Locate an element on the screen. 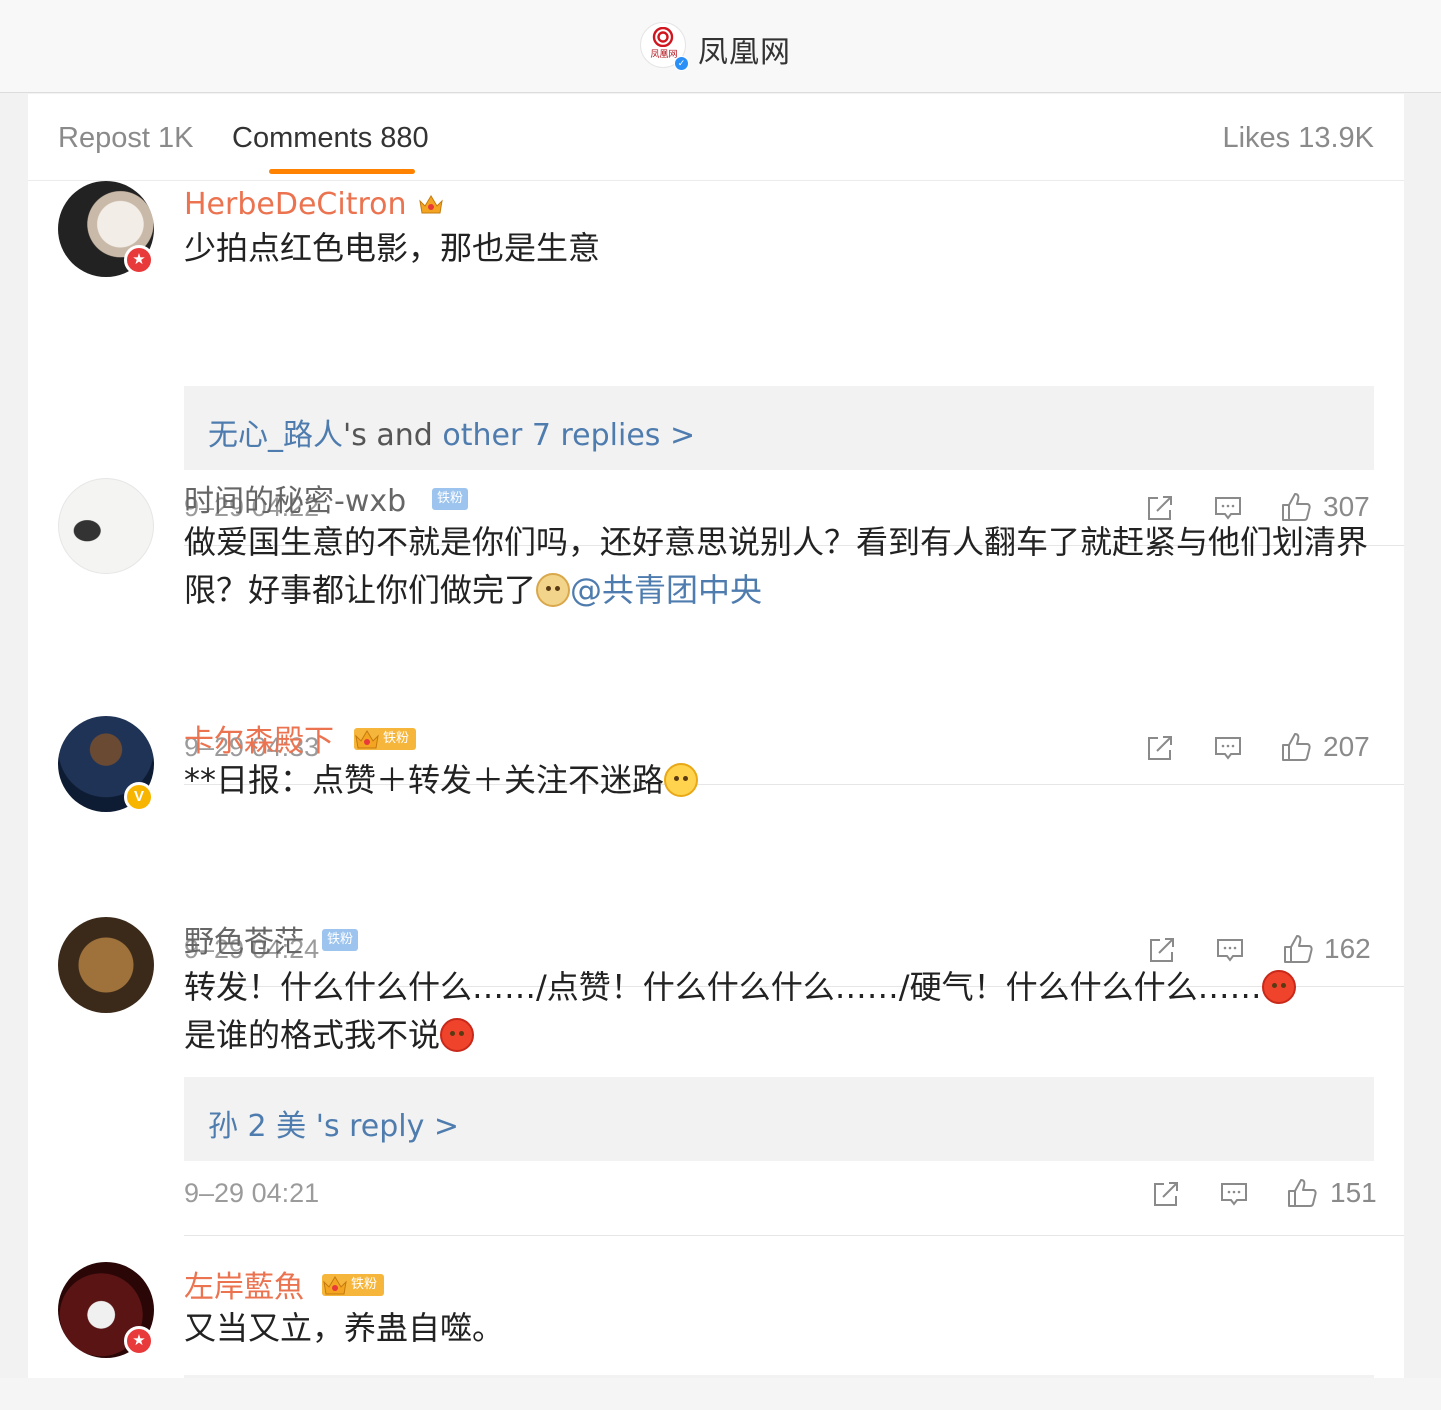  reply-preview-text: 孙 2 美 's reply > is located at coordinates (333, 1123).